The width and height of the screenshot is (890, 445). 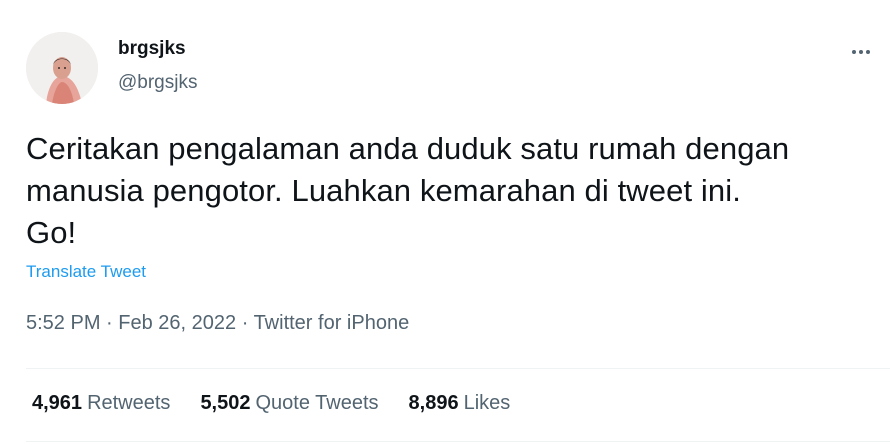 I want to click on tweet-source: Twitter for iPhone, so click(x=332, y=323).